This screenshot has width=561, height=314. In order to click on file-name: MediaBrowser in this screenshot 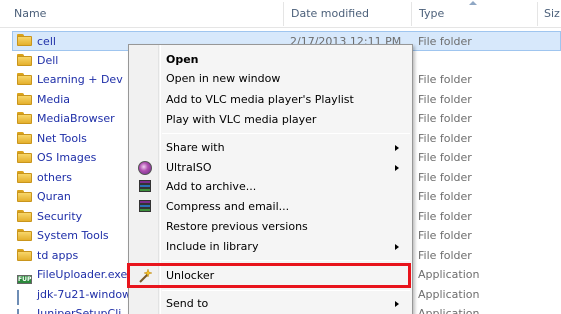, I will do `click(76, 118)`.